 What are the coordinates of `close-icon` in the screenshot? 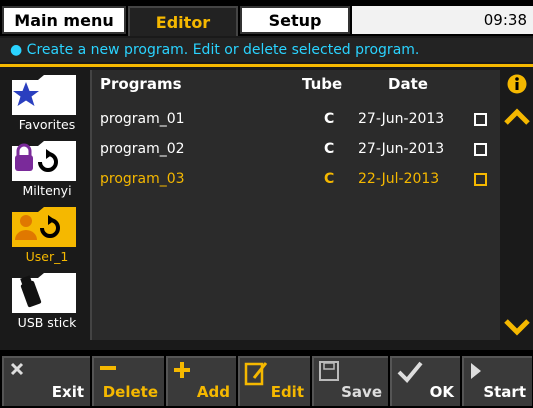 It's located at (17, 369).